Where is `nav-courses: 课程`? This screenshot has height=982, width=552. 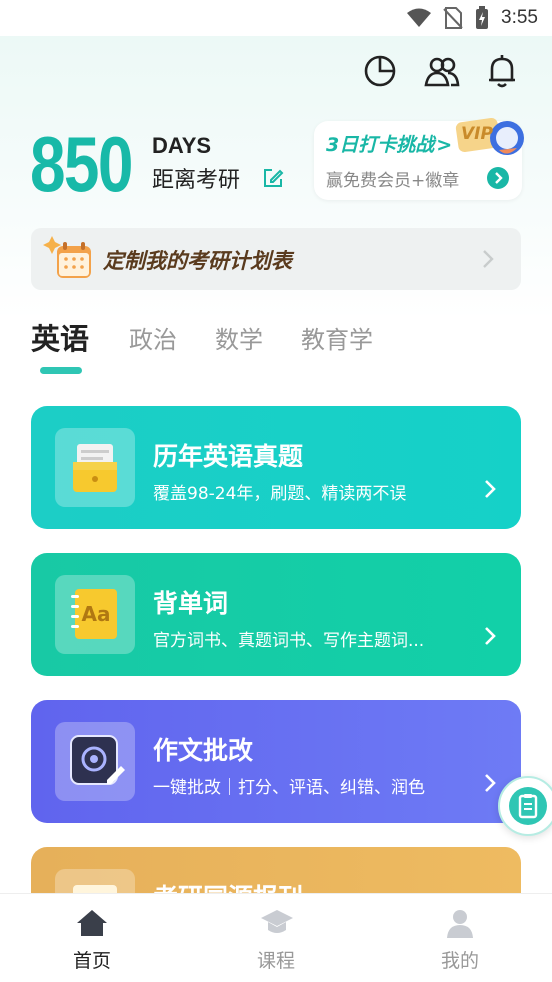 nav-courses: 课程 is located at coordinates (276, 938).